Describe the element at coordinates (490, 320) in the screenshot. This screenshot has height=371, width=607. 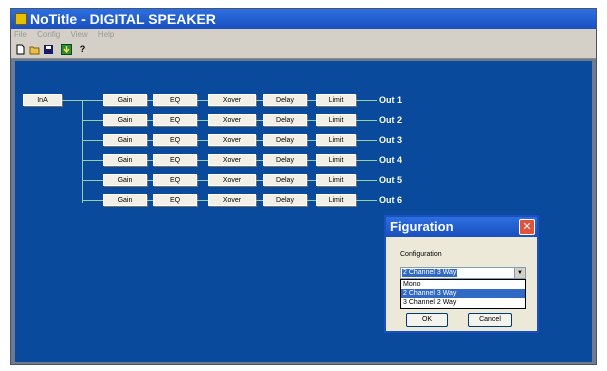
I see `cancel-button: Cancel` at that location.